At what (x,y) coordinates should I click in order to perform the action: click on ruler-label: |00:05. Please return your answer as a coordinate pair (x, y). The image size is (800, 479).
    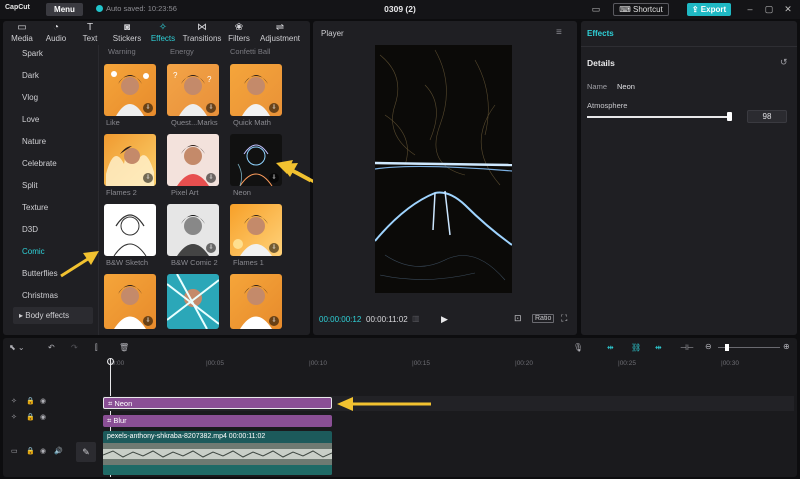
    Looking at the image, I should click on (215, 363).